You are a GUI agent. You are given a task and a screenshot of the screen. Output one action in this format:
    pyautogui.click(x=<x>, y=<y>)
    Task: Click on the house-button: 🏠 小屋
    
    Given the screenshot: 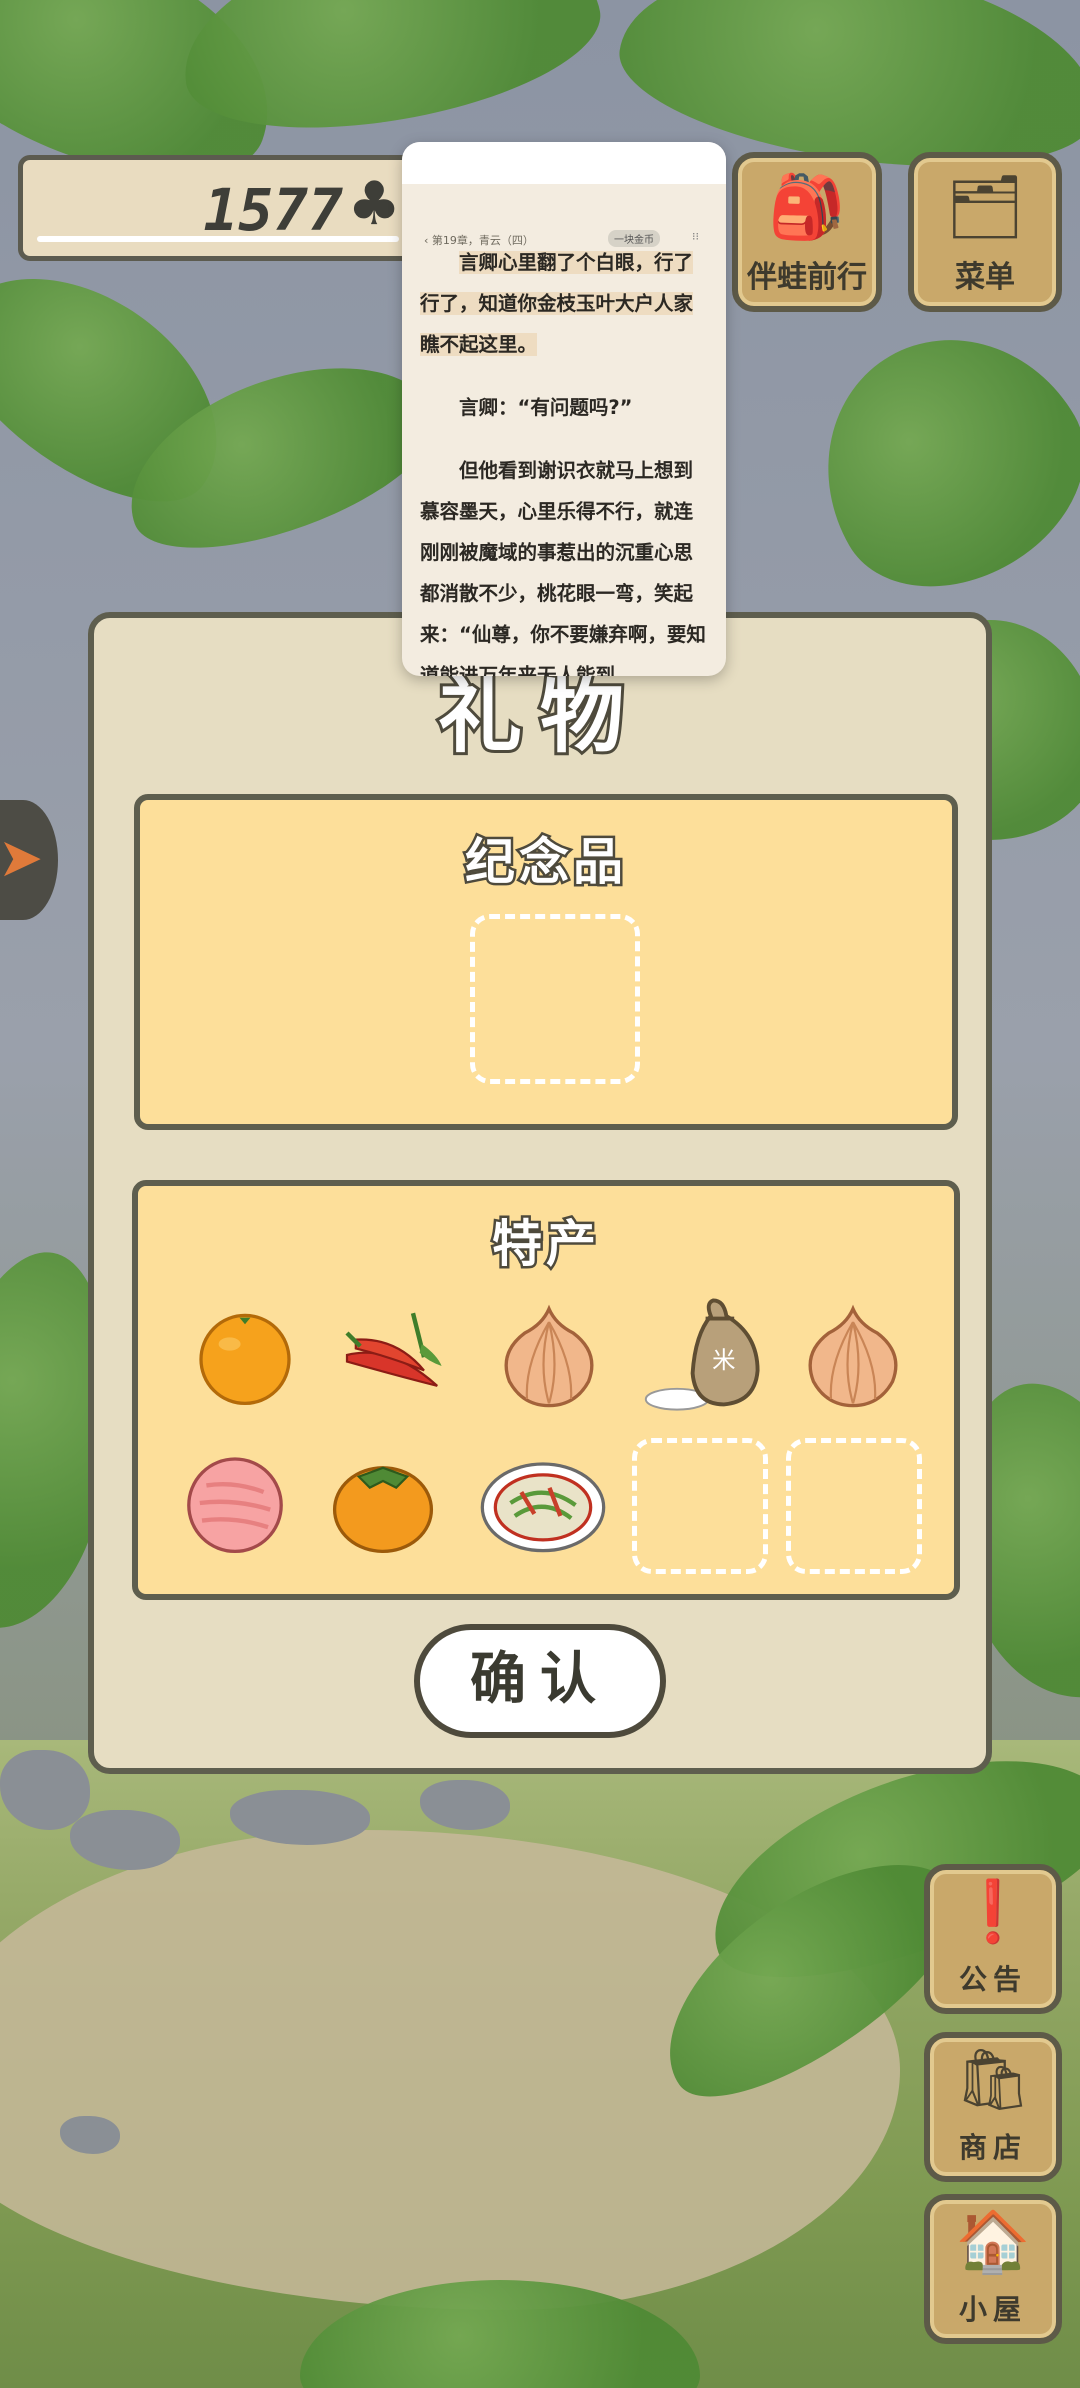 What is the action you would take?
    pyautogui.click(x=993, y=2269)
    